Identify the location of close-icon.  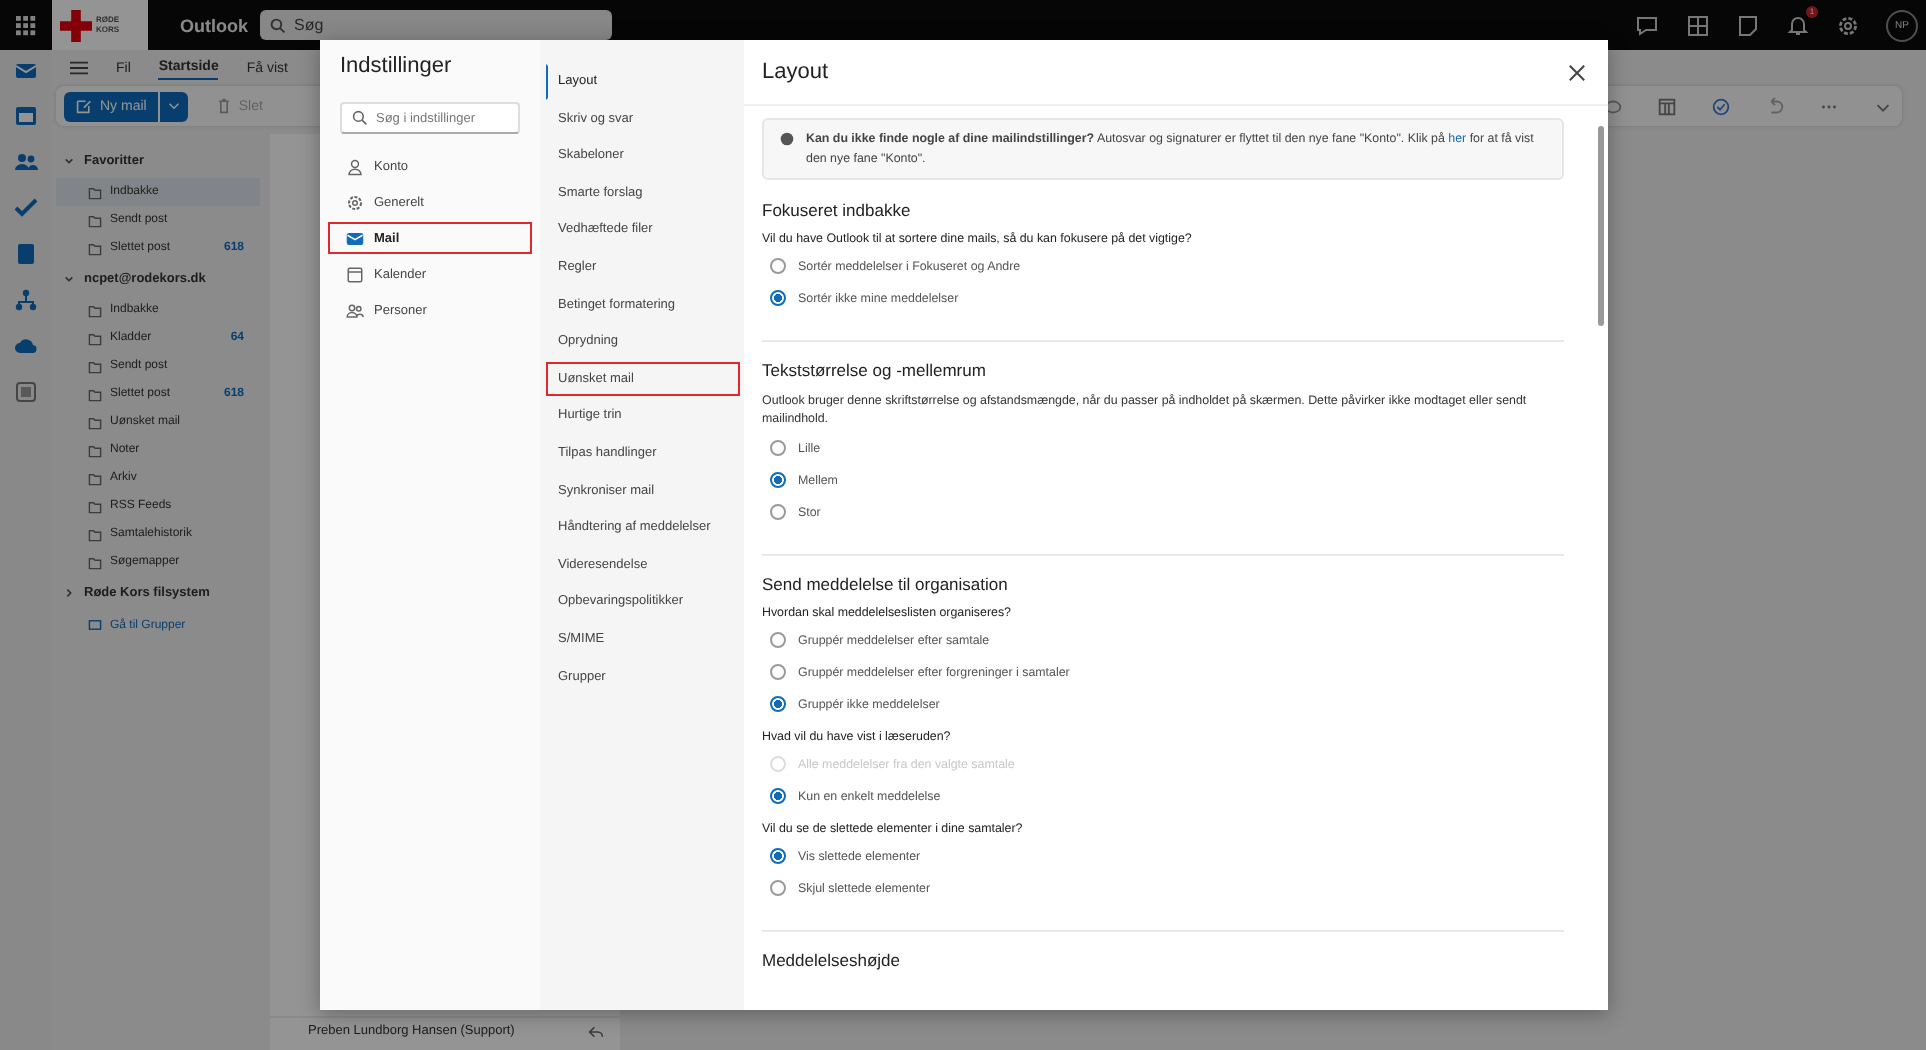
(1577, 72).